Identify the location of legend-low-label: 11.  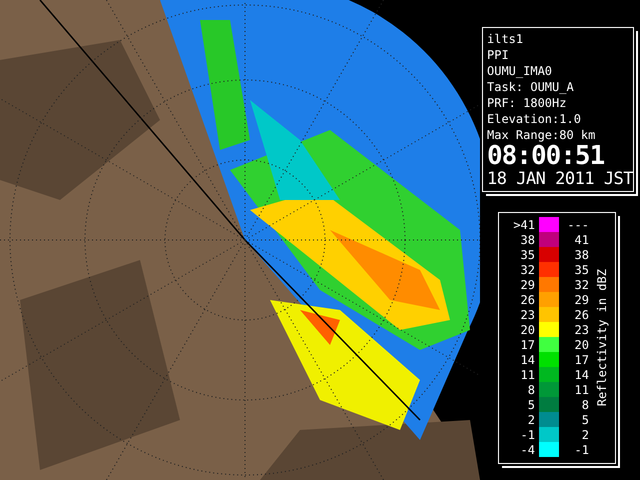
(528, 375).